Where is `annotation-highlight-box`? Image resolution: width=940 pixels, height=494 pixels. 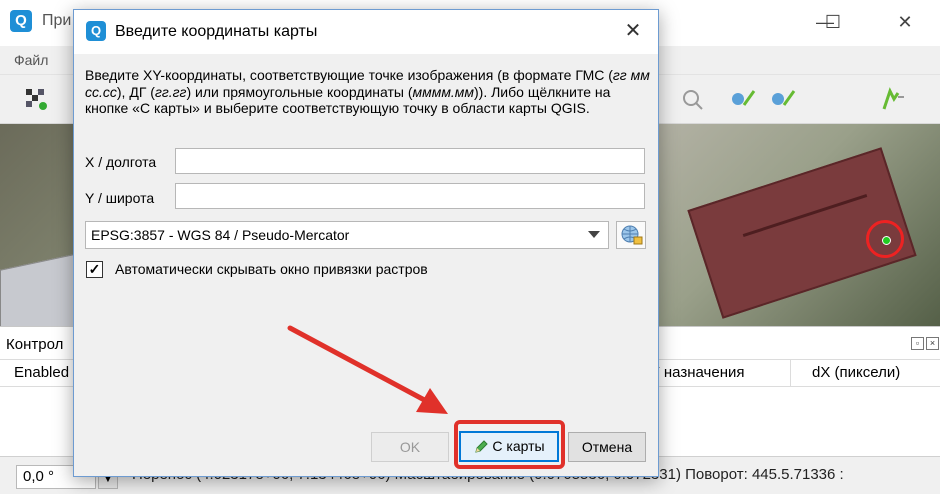
annotation-highlight-box is located at coordinates (509, 444).